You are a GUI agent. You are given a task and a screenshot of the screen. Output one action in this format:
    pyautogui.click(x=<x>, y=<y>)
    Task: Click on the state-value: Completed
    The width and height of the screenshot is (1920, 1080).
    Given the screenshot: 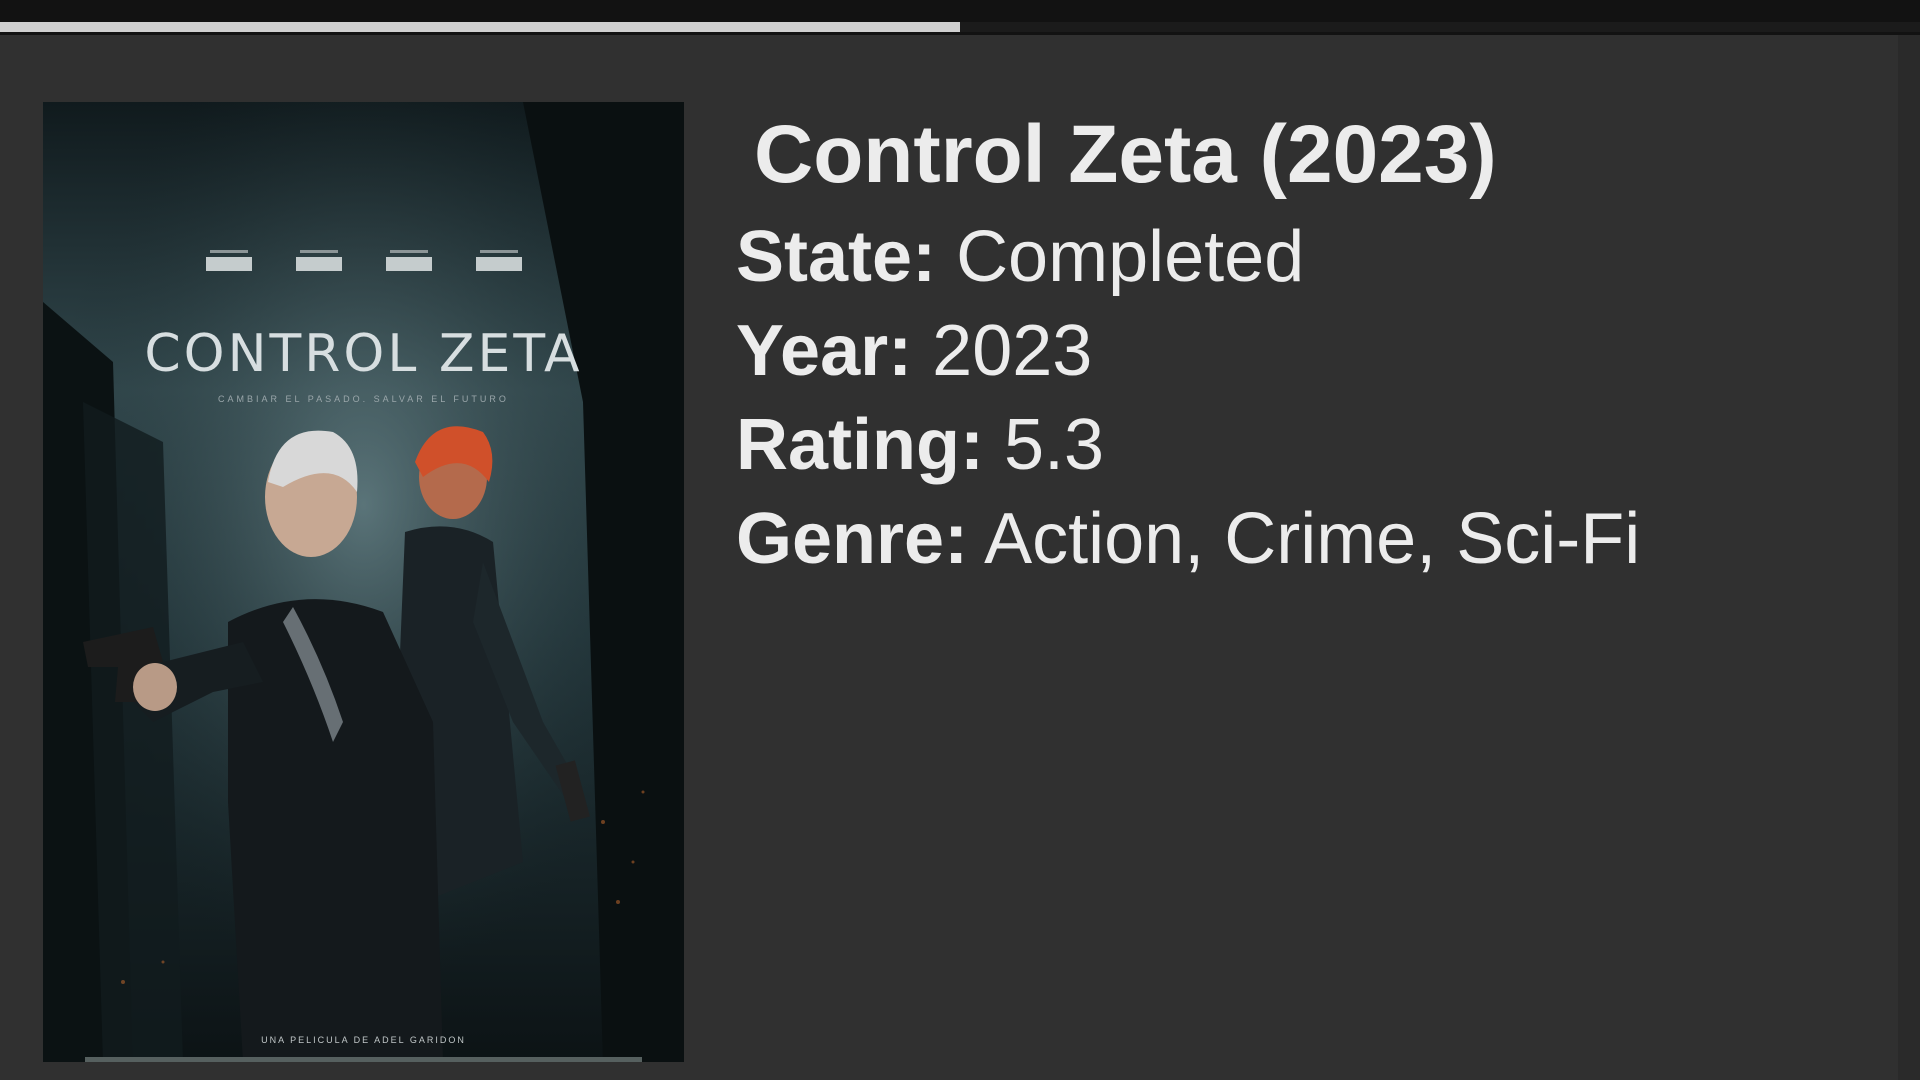 What is the action you would take?
    pyautogui.click(x=1130, y=257)
    